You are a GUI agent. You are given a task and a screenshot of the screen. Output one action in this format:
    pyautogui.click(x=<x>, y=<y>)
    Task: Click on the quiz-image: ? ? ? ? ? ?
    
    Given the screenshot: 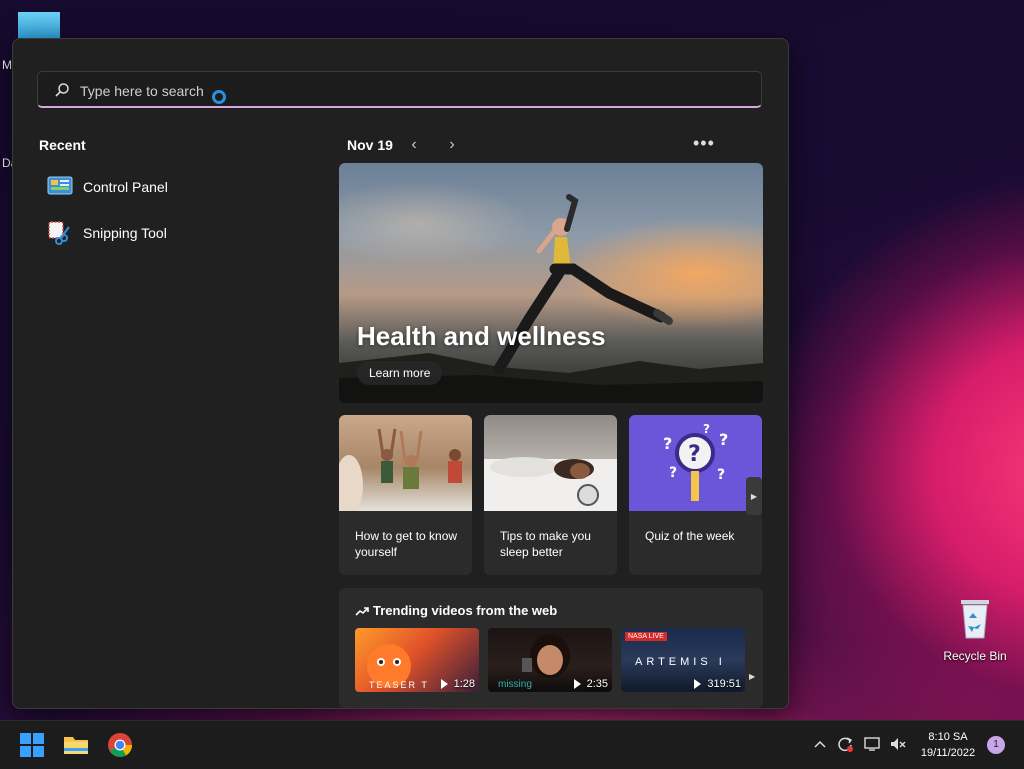 What is the action you would take?
    pyautogui.click(x=695, y=463)
    